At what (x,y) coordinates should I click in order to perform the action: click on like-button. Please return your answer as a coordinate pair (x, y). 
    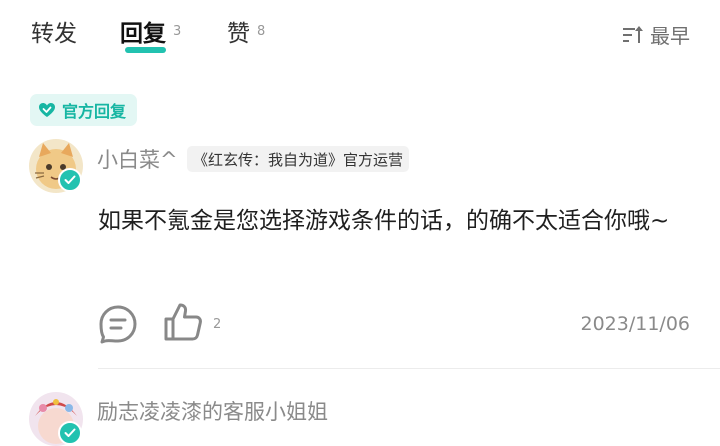
    Looking at the image, I should click on (183, 324).